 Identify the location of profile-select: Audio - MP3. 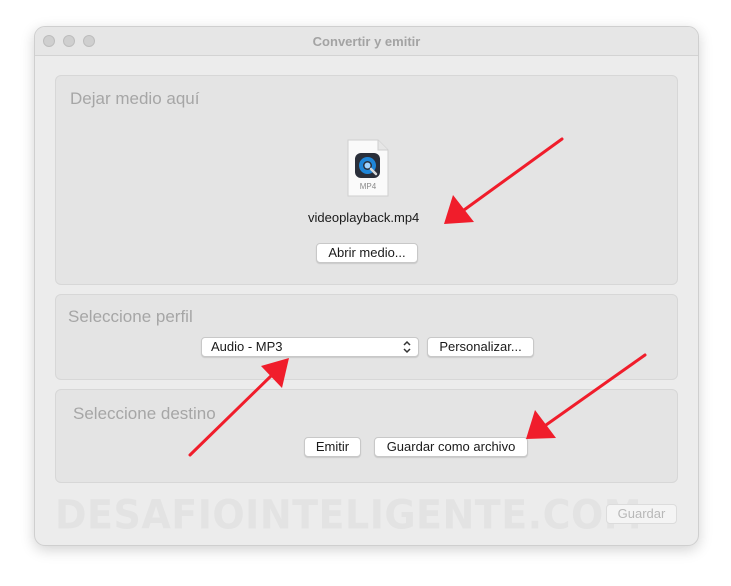
(310, 347).